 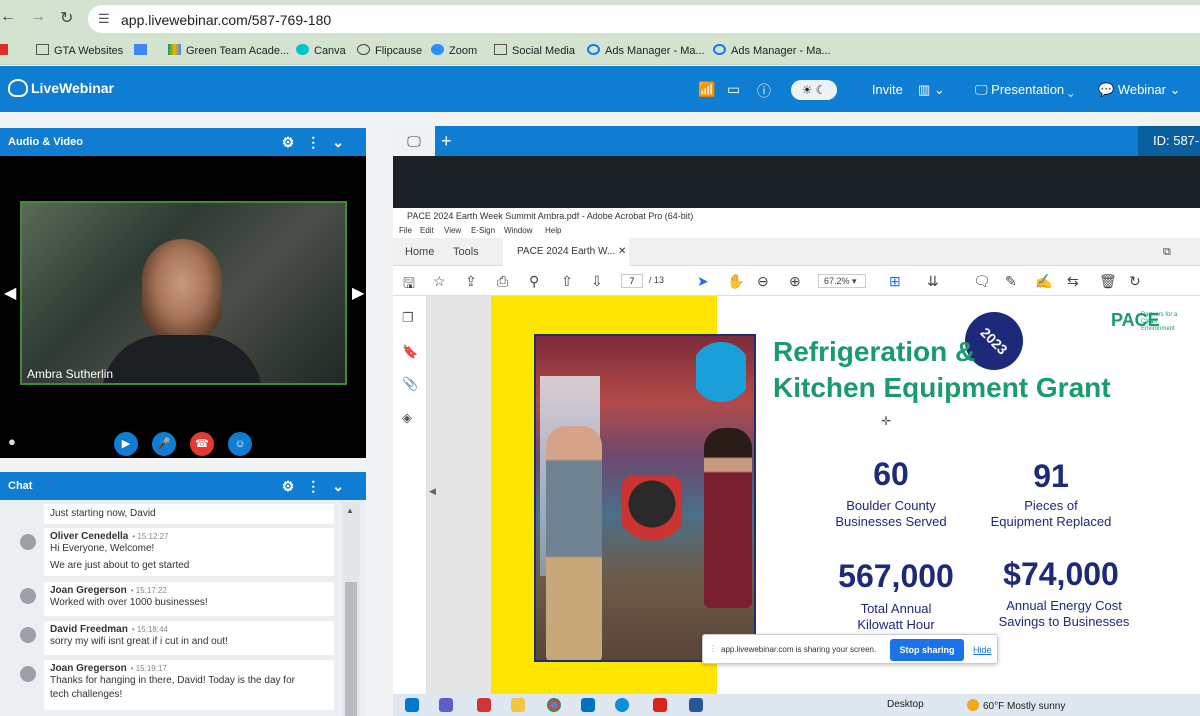 I want to click on webinar-button: 💬 Webinar ⌄, so click(x=1139, y=90).